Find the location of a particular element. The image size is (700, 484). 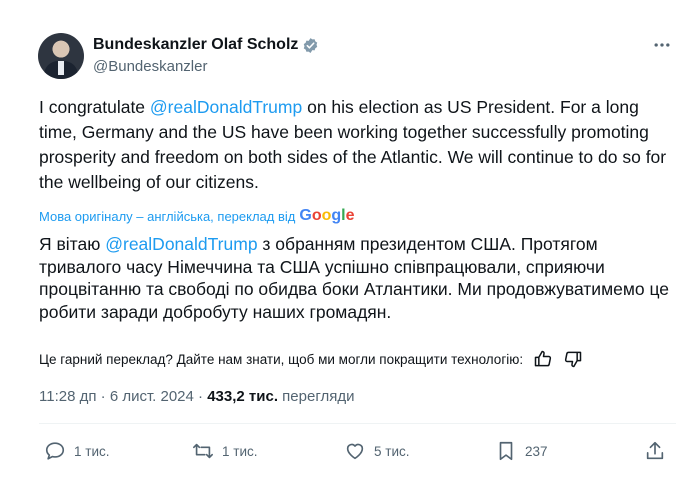

repost-icon is located at coordinates (203, 451).